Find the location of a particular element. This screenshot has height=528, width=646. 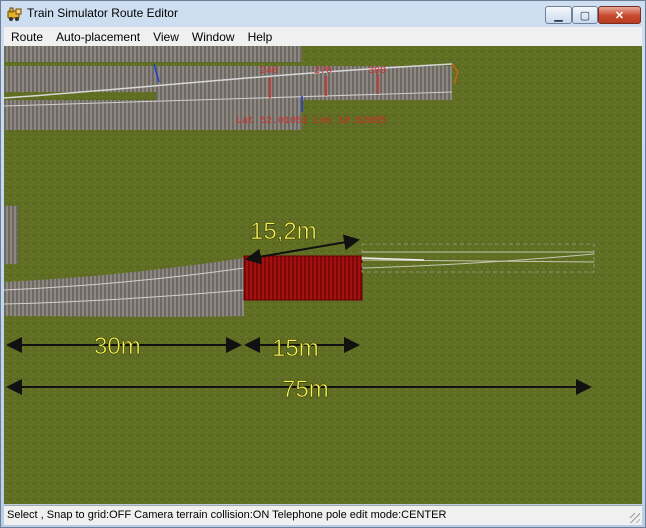

title-bar: Train Simulator Route Editor ▁ ▢ ✕ is located at coordinates (323, 14).